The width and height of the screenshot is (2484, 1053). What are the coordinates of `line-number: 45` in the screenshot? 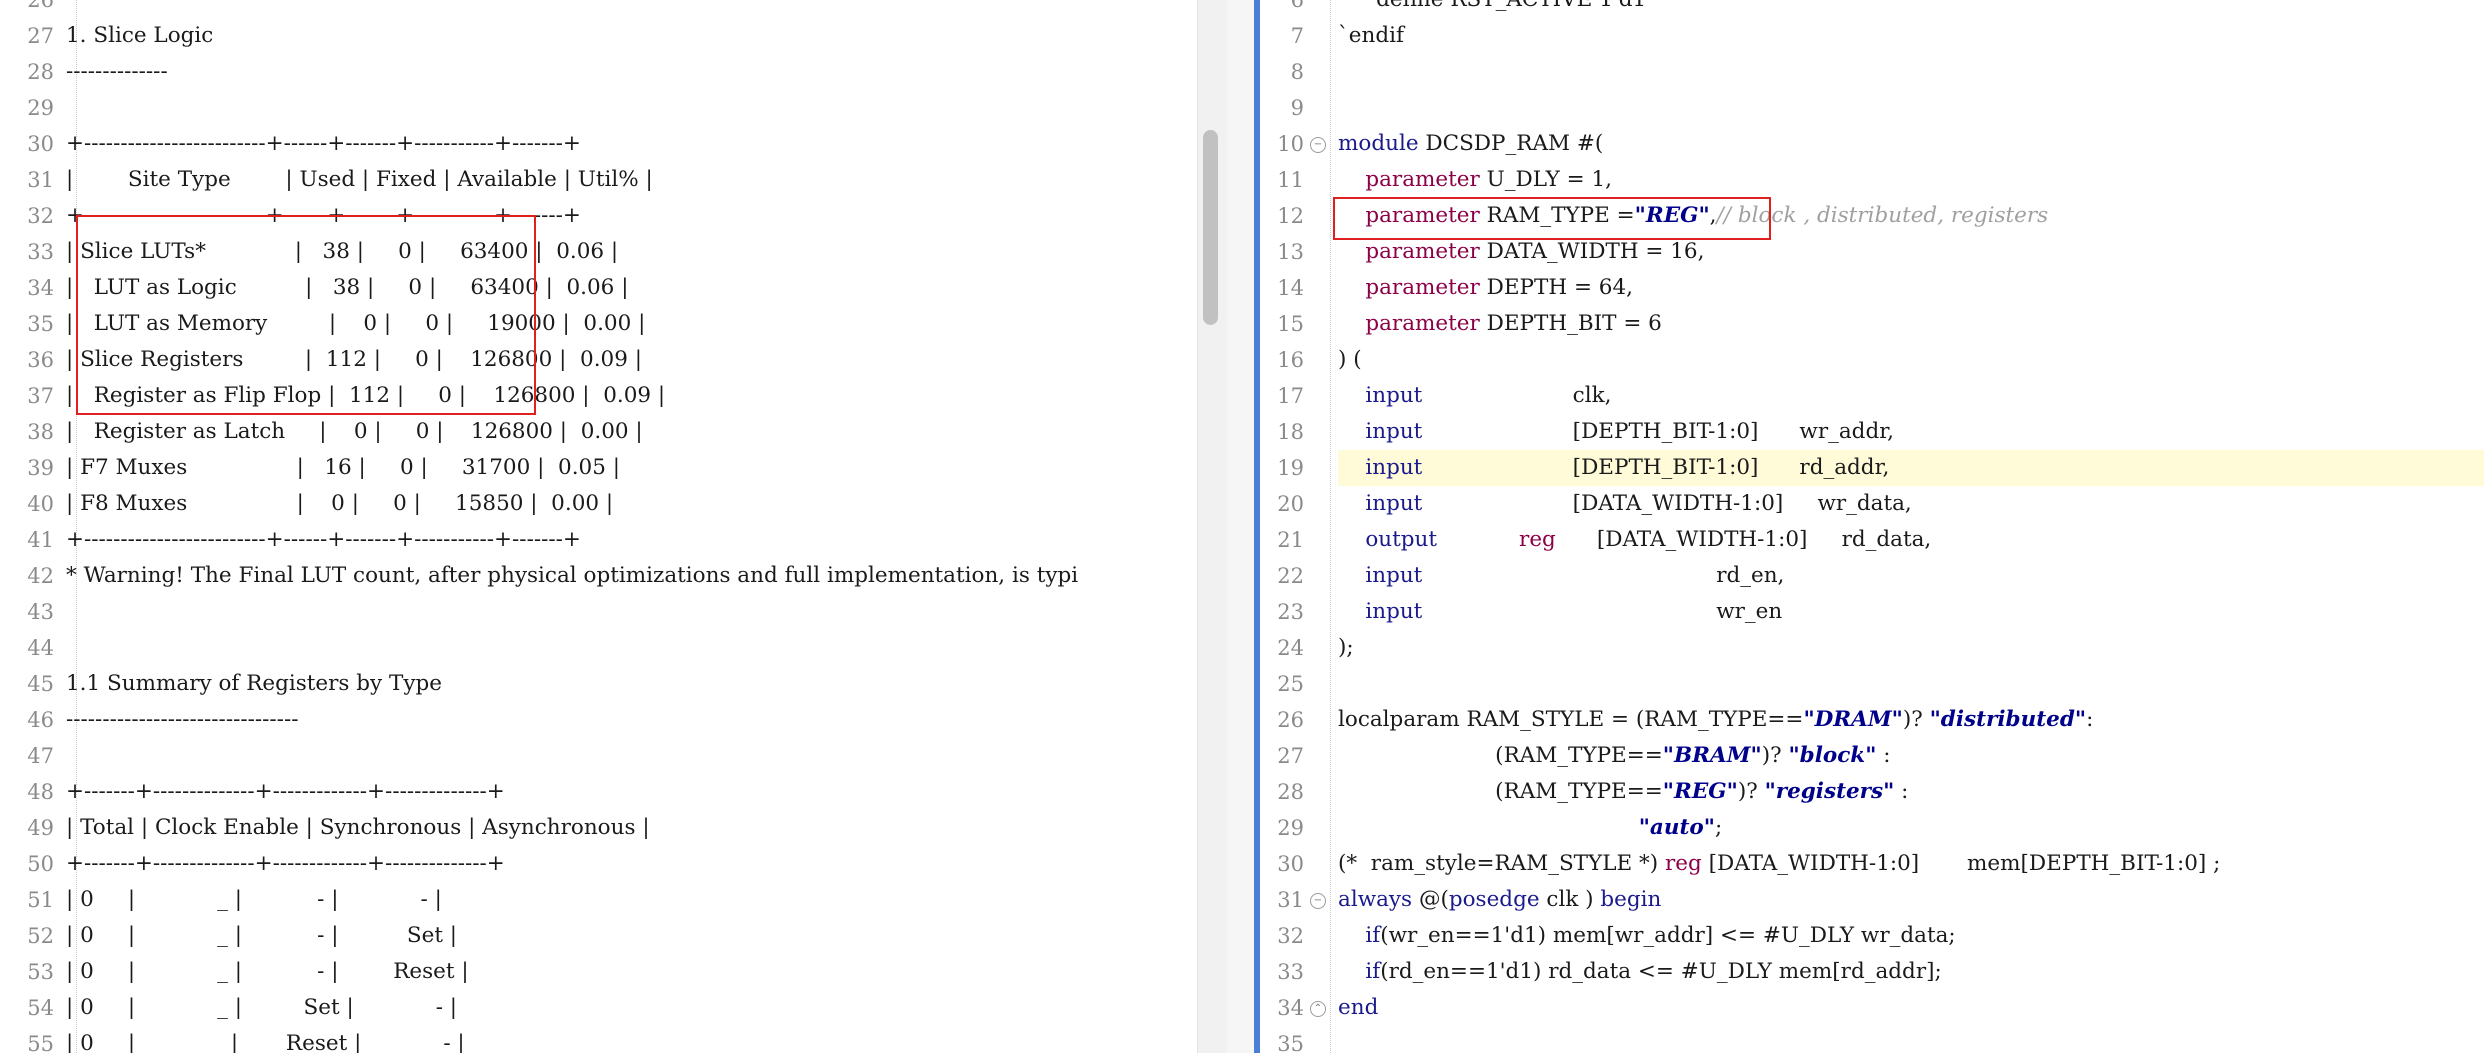 It's located at (40, 684).